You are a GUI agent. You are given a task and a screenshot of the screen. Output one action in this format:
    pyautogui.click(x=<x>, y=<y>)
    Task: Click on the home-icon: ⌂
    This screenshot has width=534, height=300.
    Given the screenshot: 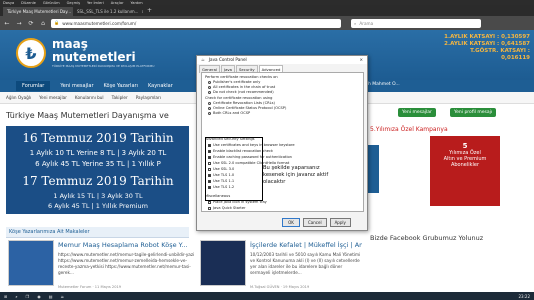 What is the action you would take?
    pyautogui.click(x=43, y=23)
    